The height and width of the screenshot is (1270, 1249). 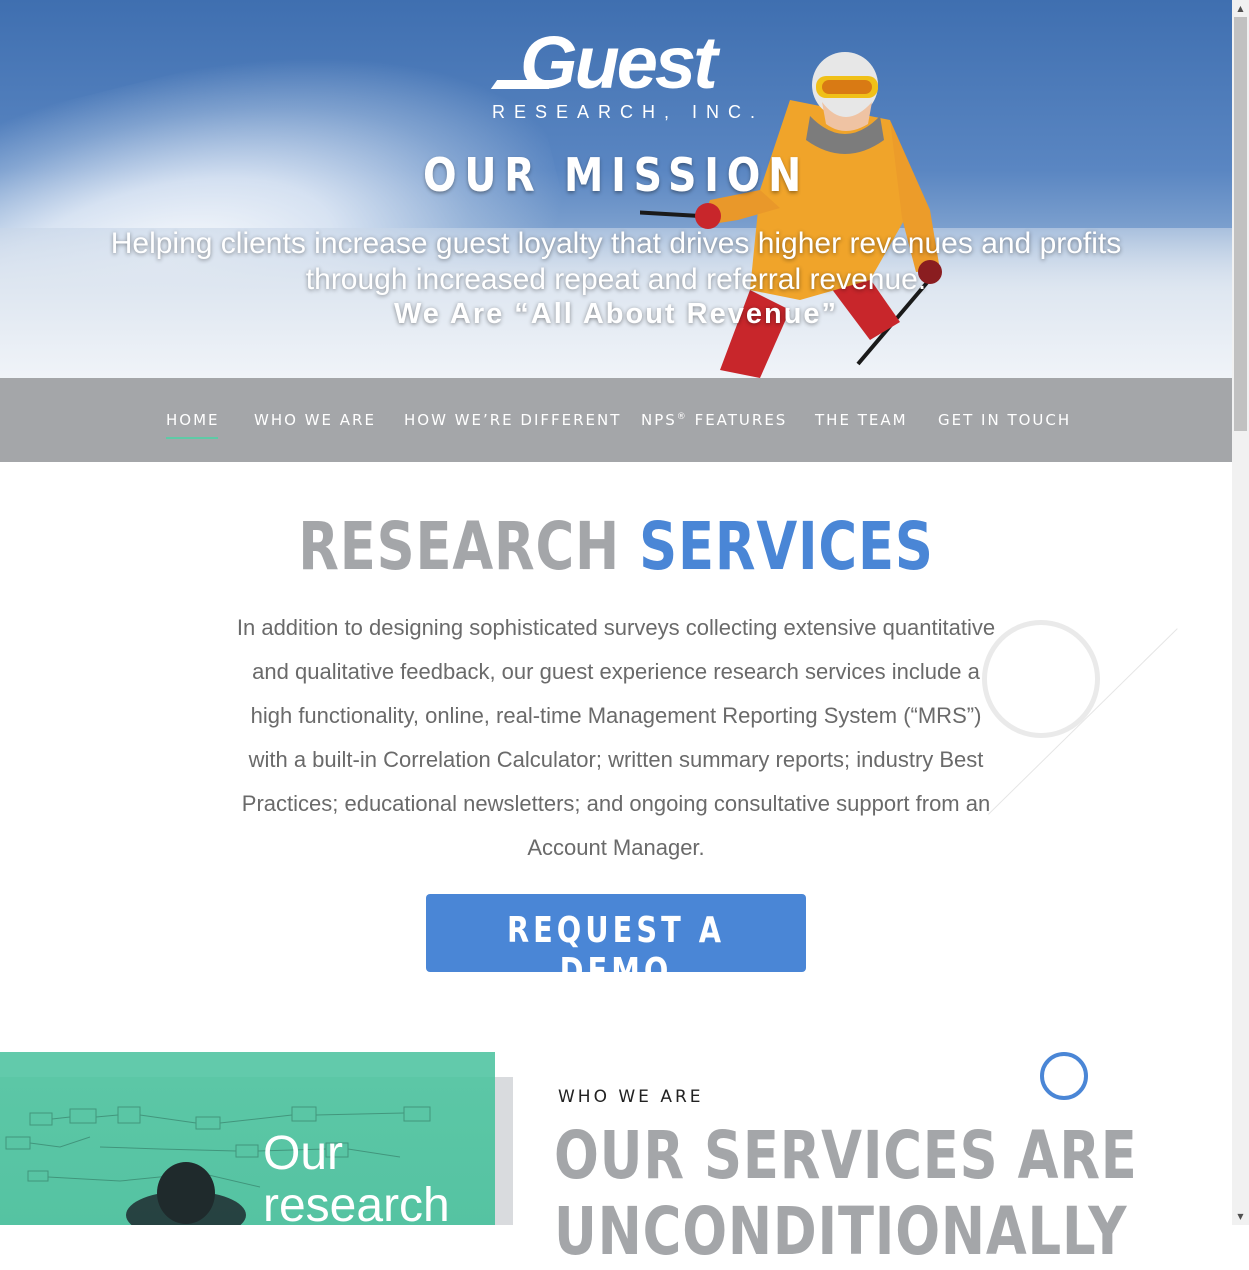 What do you see at coordinates (714, 420) in the screenshot?
I see `nav-item-nps-features: NPS® FEATURES` at bounding box center [714, 420].